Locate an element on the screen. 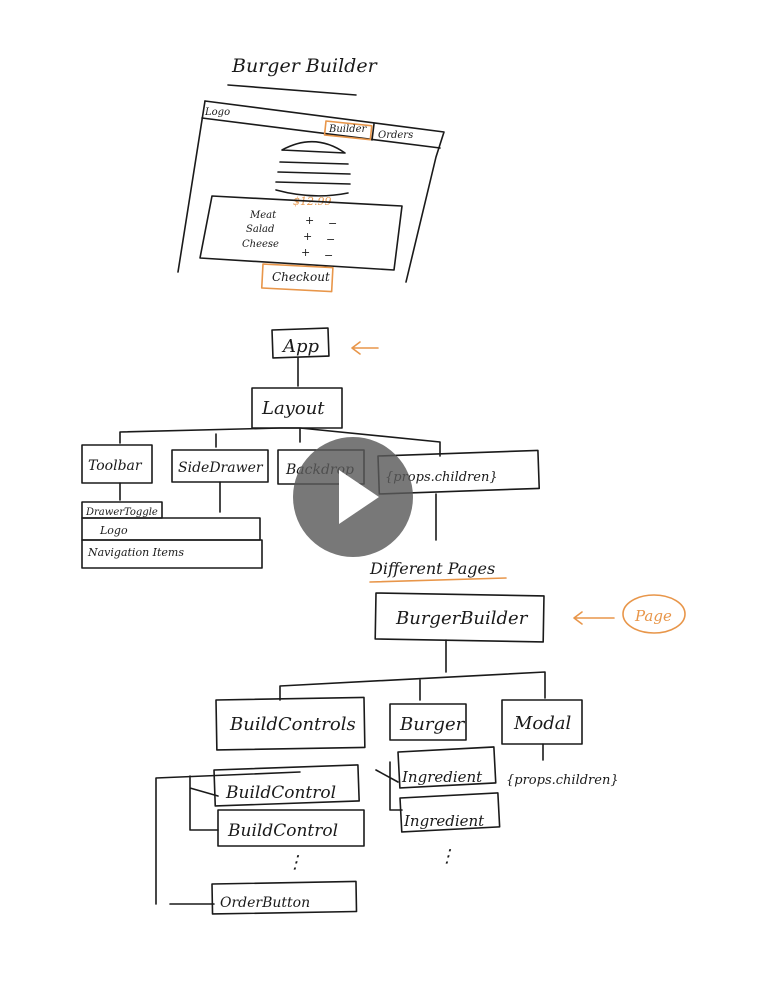 The image size is (765, 989). modal-label: Modal is located at coordinates (542, 723).